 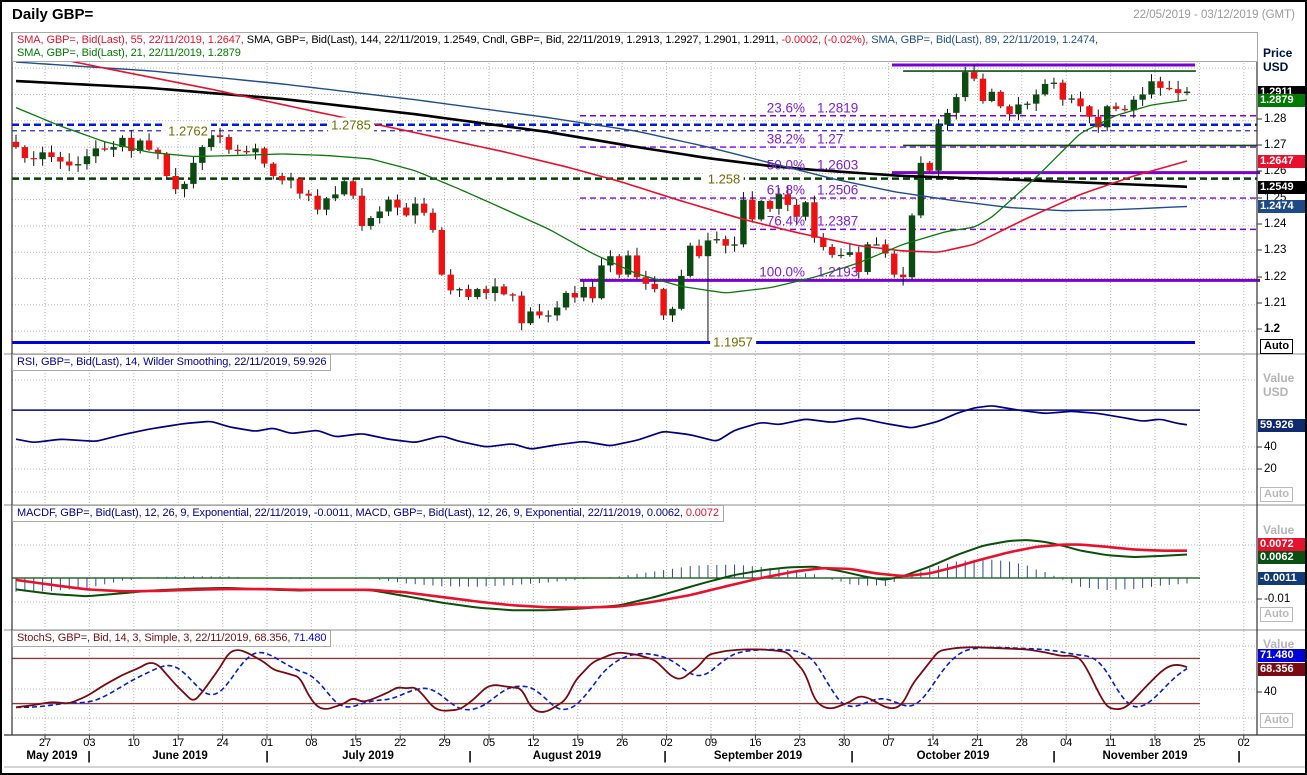 I want to click on fib-pct: 38.2%, so click(x=785, y=139).